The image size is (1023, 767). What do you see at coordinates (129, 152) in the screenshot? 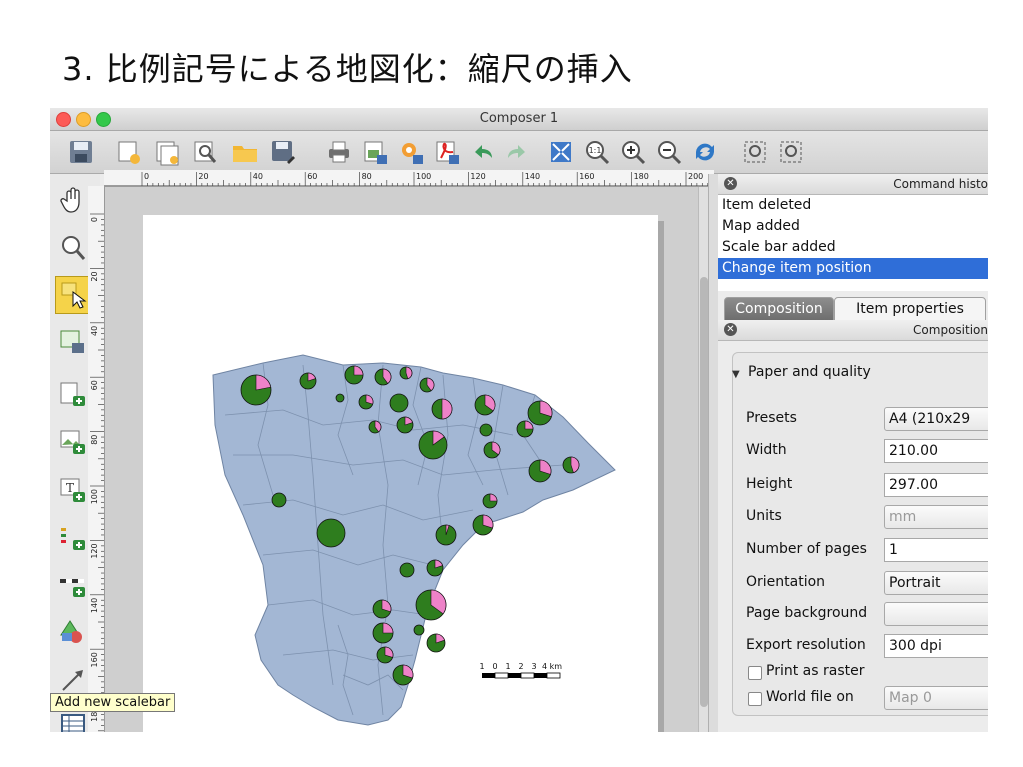
I see `new-composer-icon` at bounding box center [129, 152].